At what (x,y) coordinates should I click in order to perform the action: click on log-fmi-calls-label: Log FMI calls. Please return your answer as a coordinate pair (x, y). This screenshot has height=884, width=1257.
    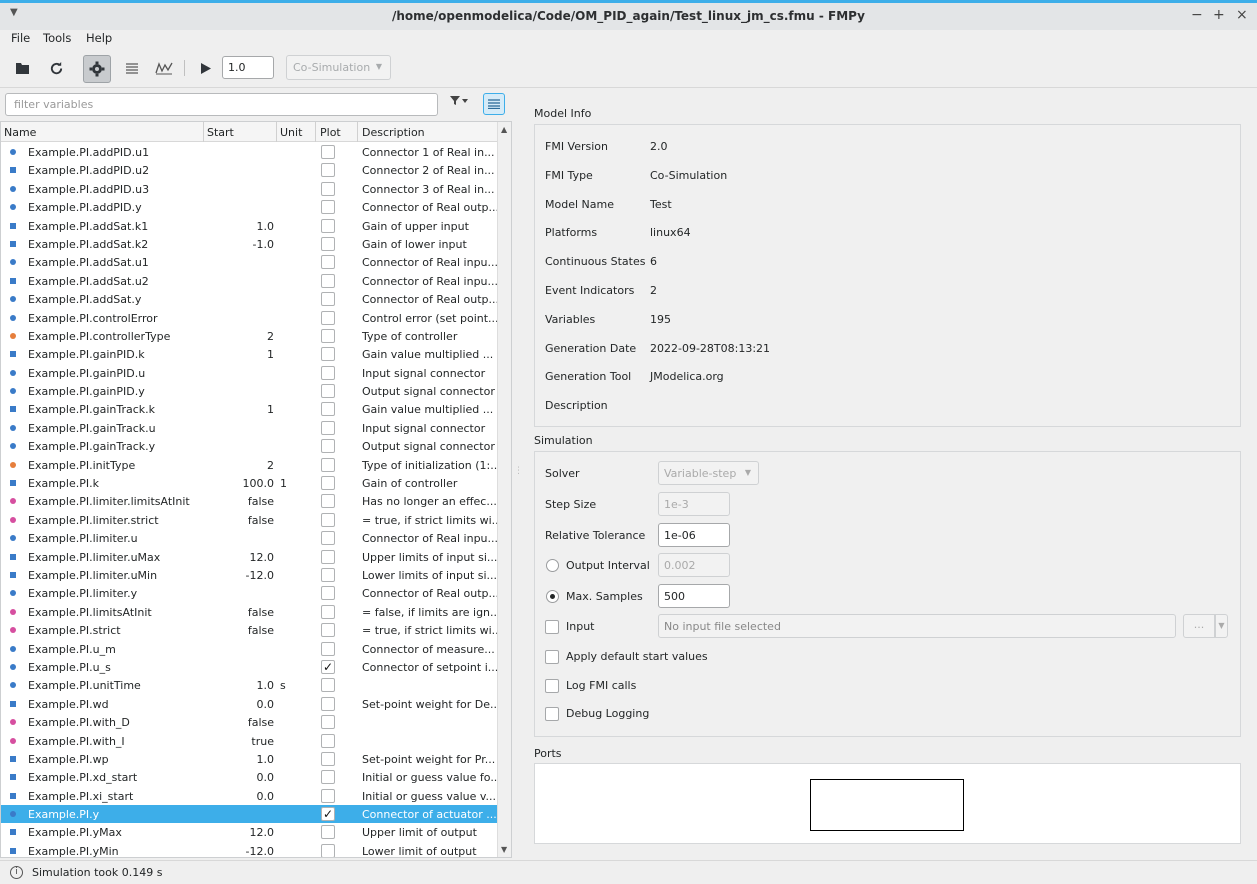
    Looking at the image, I should click on (601, 685).